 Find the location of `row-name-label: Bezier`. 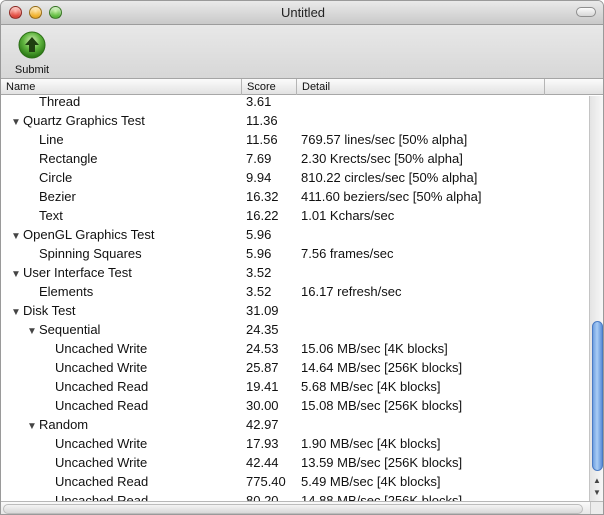

row-name-label: Bezier is located at coordinates (57, 196).